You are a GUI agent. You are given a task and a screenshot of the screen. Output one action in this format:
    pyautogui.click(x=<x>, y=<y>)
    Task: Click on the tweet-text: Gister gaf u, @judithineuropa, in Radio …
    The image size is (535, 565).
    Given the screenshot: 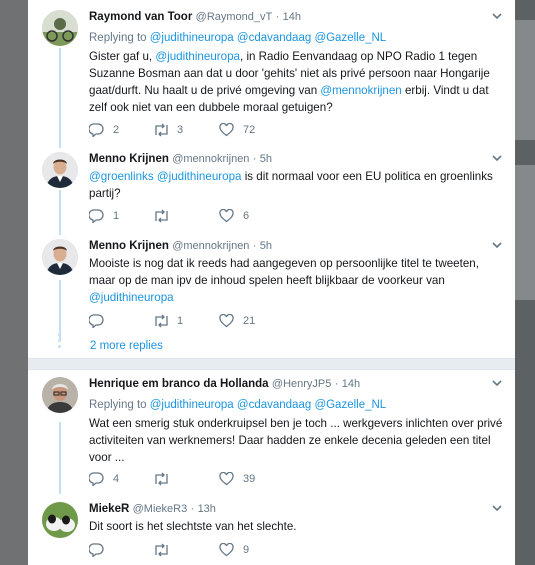 What is the action you would take?
    pyautogui.click(x=289, y=82)
    